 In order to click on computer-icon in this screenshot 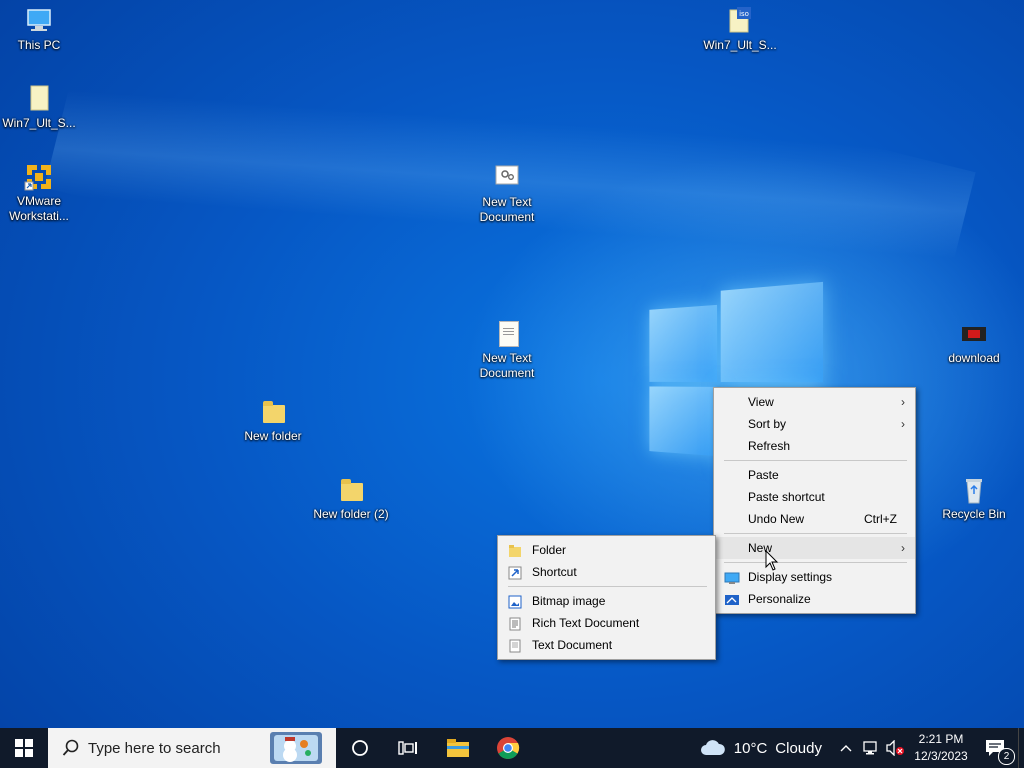, I will do `click(39, 21)`.